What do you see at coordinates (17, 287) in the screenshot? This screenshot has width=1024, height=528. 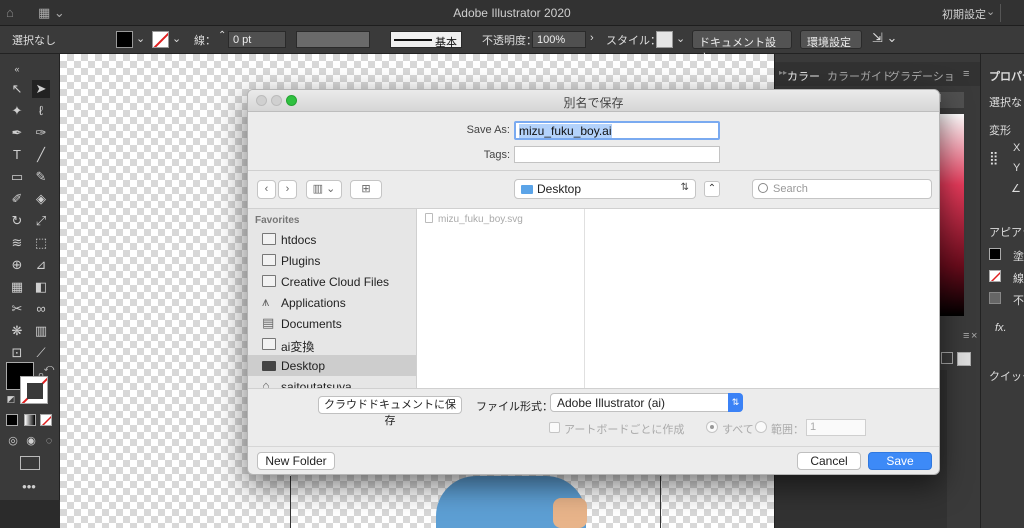 I see `mesh-tool-icon: ▦` at bounding box center [17, 287].